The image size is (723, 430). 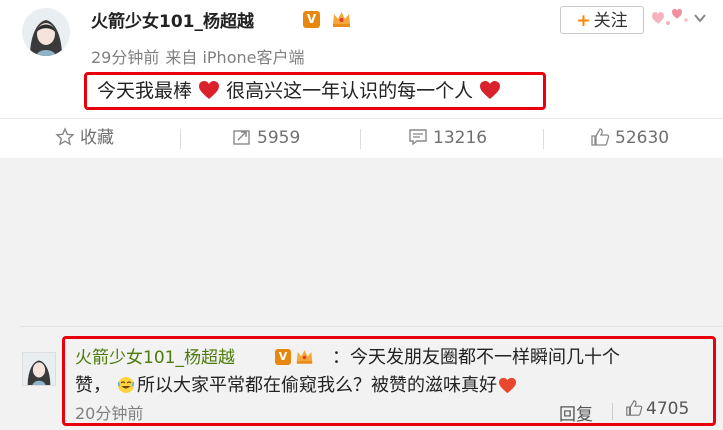 I want to click on action-bar: 收藏 5959 13216 52630, so click(x=361, y=138).